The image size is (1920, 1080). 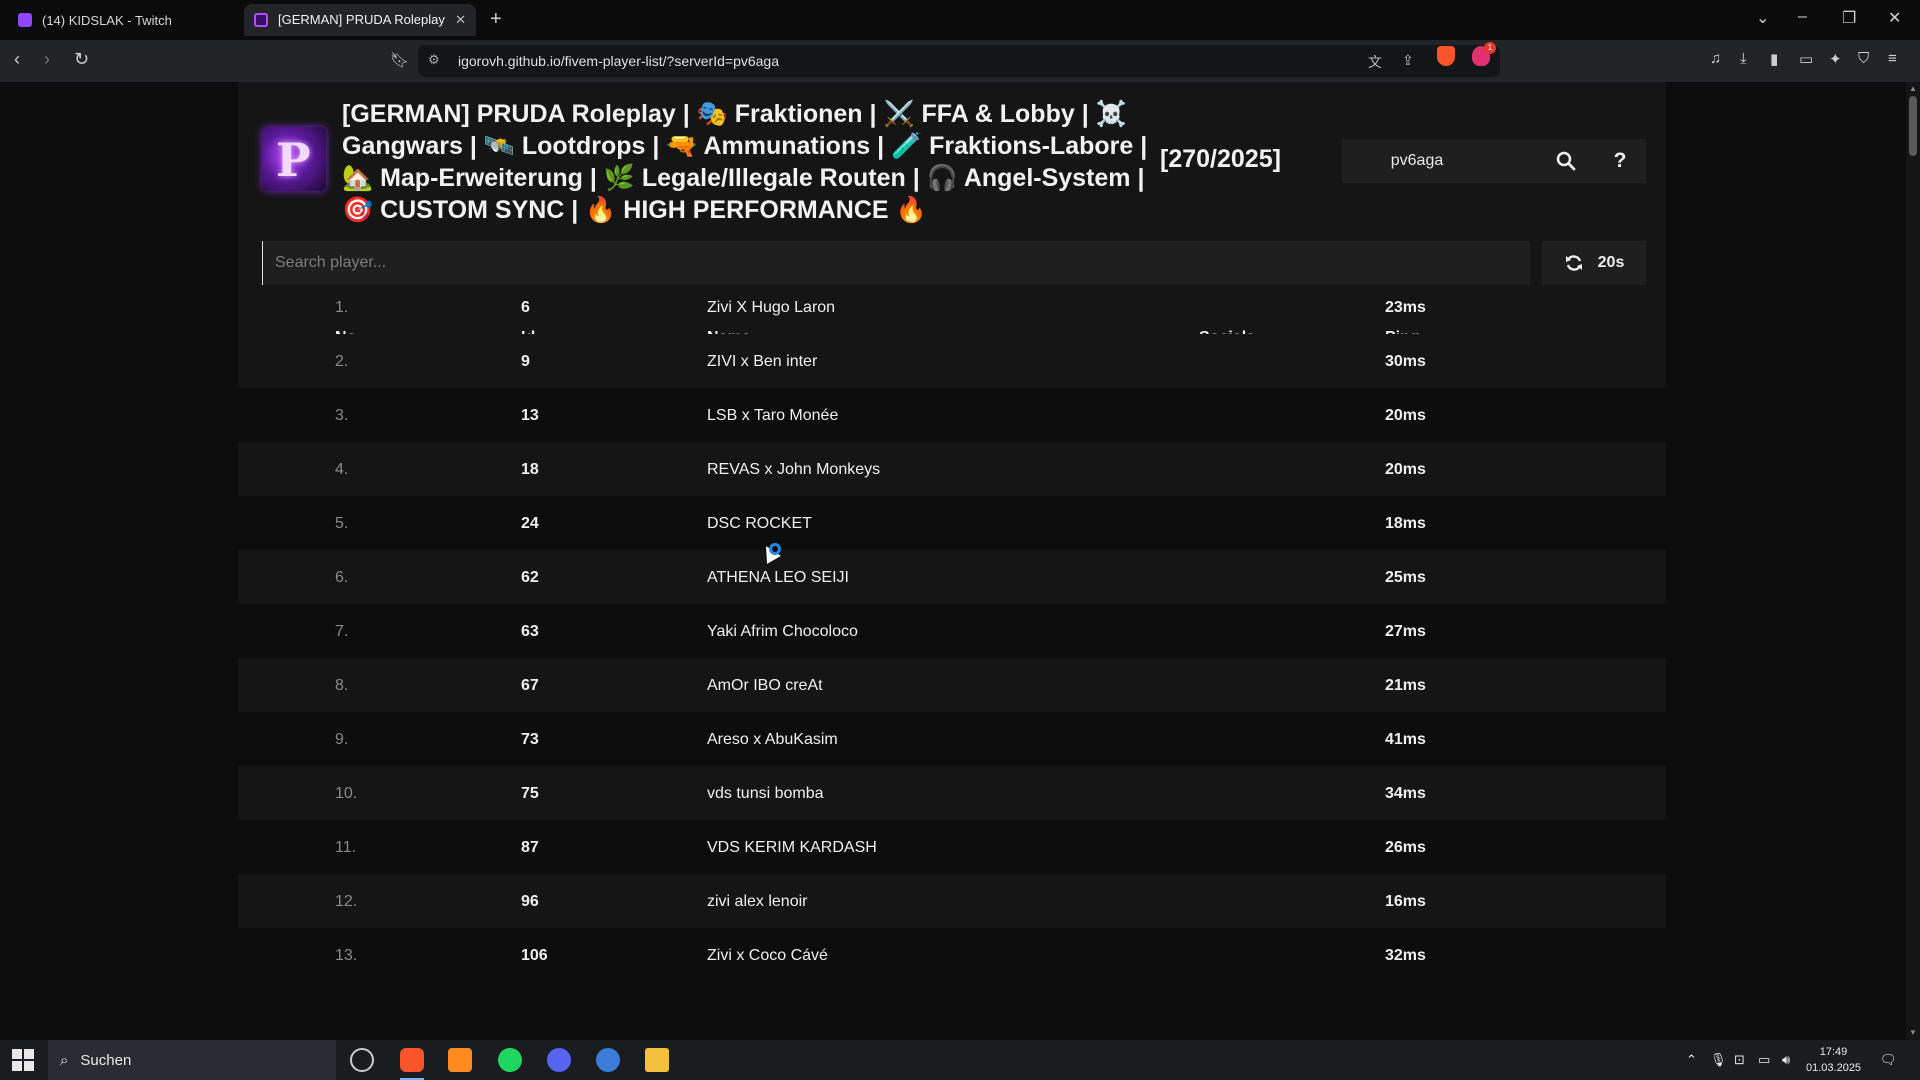 What do you see at coordinates (346, 901) in the screenshot?
I see `player-number: 12.` at bounding box center [346, 901].